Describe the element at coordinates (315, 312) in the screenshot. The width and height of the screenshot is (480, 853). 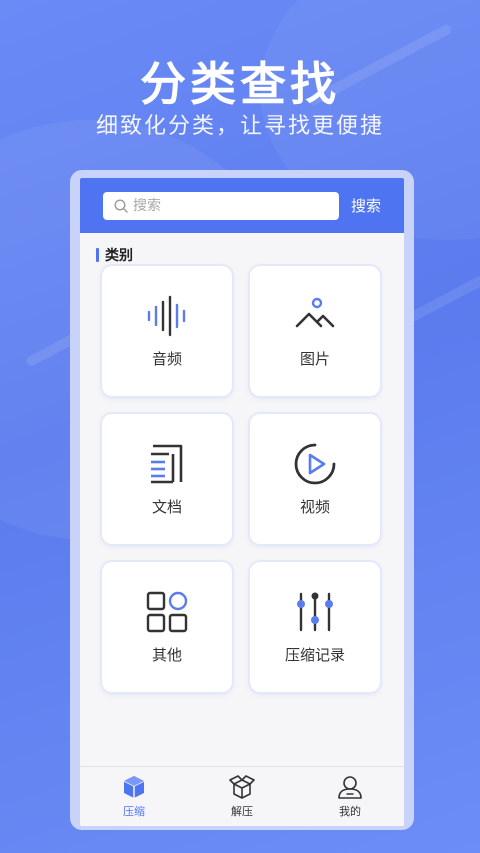
I see `image-icon` at that location.